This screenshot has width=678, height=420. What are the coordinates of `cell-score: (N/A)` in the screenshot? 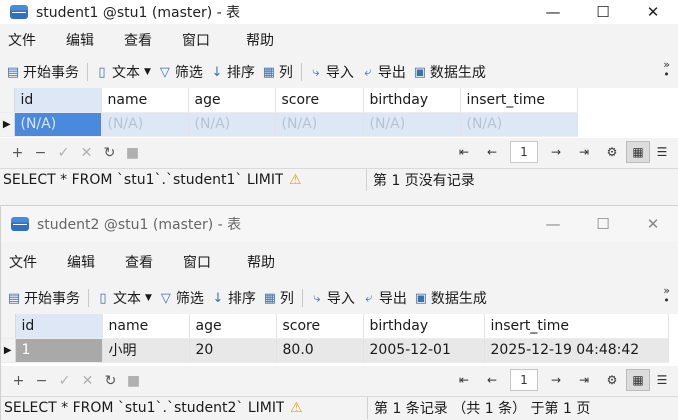 It's located at (319, 124).